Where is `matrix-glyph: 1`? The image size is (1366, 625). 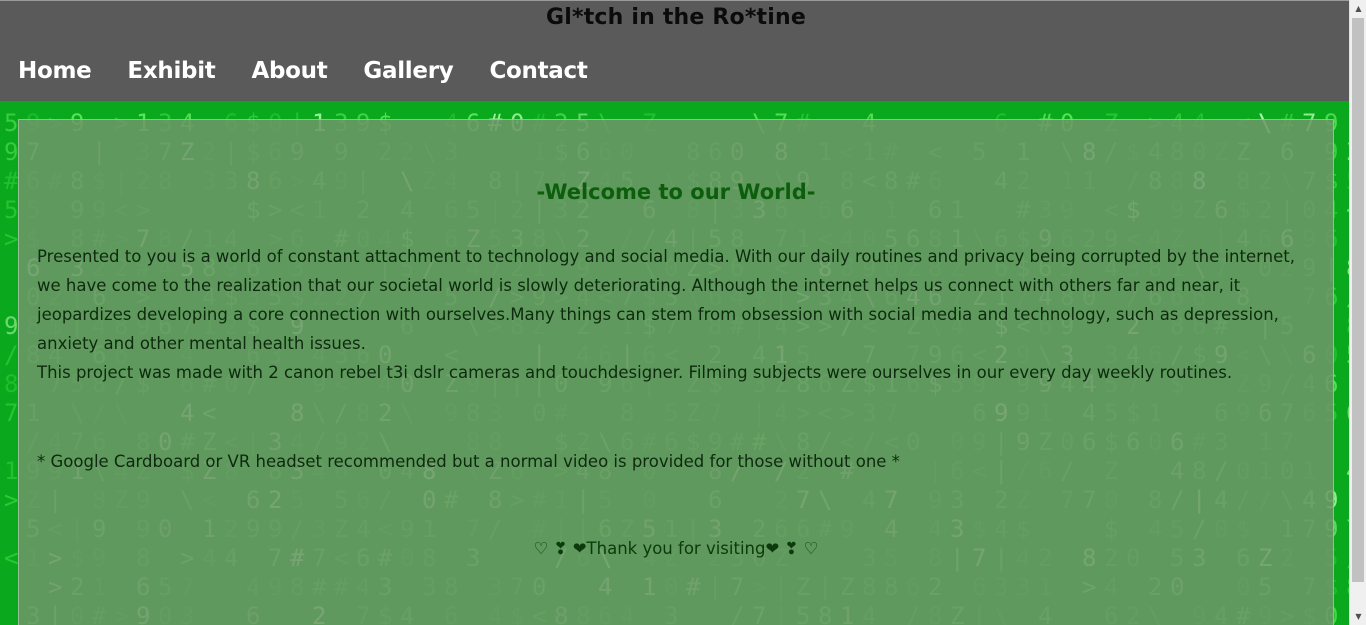 matrix-glyph: 1 is located at coordinates (11, 471).